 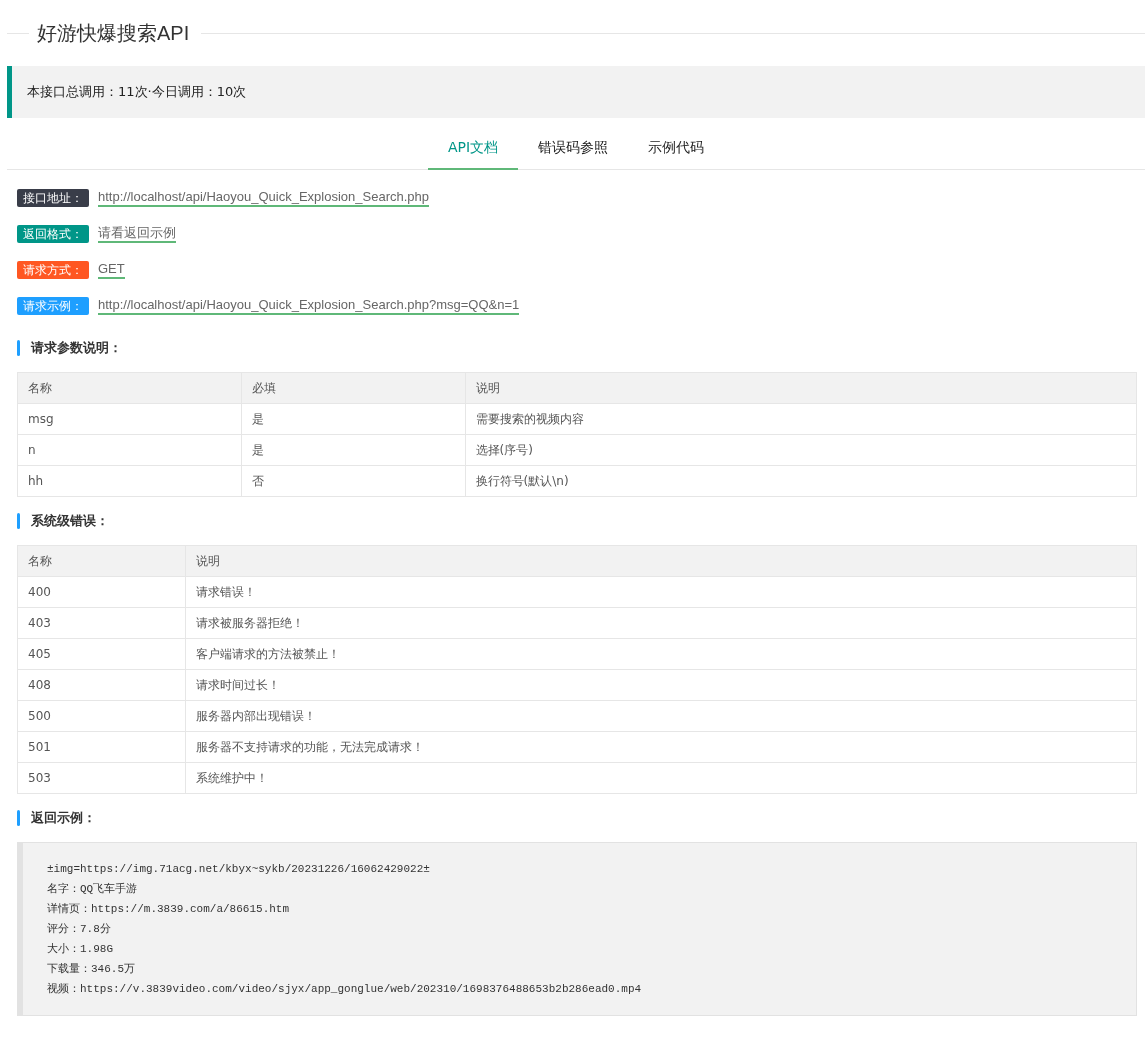 I want to click on table-cell: 客户端请求的方法被禁止！, so click(x=661, y=654).